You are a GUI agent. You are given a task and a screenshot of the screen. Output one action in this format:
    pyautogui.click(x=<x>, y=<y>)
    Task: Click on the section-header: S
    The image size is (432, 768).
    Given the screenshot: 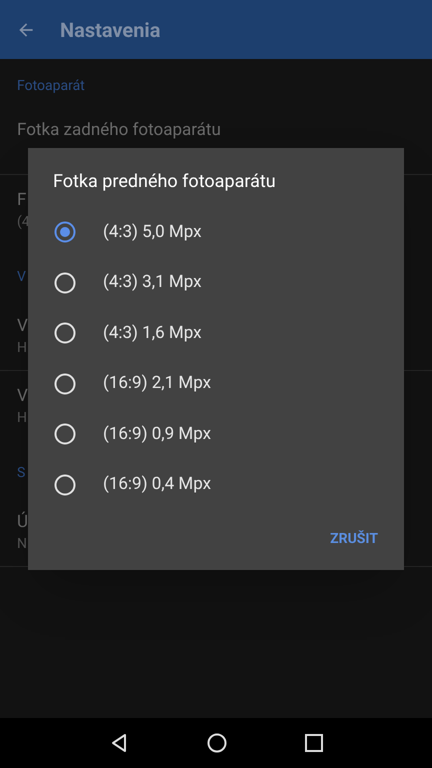 What is the action you would take?
    pyautogui.click(x=21, y=473)
    